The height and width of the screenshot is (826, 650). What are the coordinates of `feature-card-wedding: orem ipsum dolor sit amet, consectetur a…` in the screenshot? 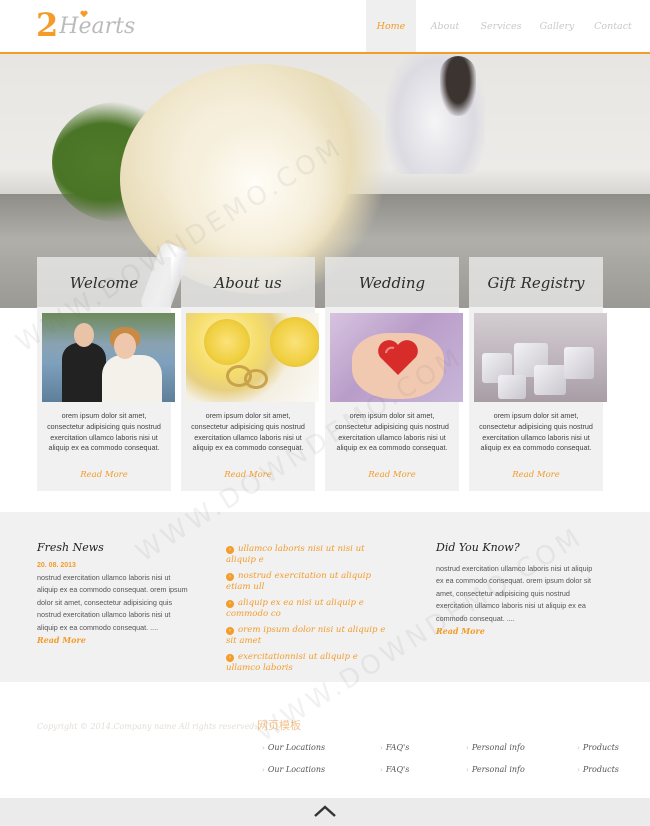 It's located at (394, 399).